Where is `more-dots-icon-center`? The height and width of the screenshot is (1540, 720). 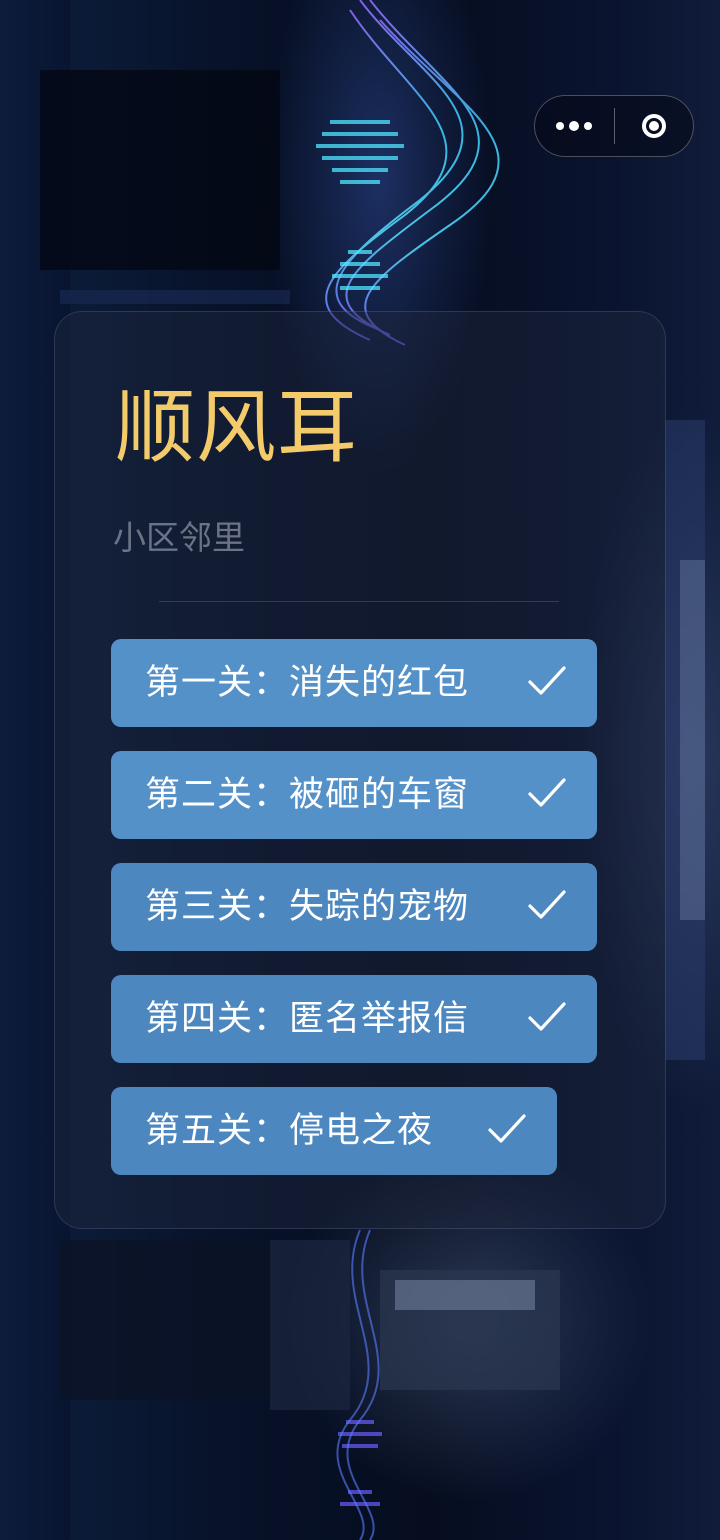
more-dots-icon-center is located at coordinates (574, 126).